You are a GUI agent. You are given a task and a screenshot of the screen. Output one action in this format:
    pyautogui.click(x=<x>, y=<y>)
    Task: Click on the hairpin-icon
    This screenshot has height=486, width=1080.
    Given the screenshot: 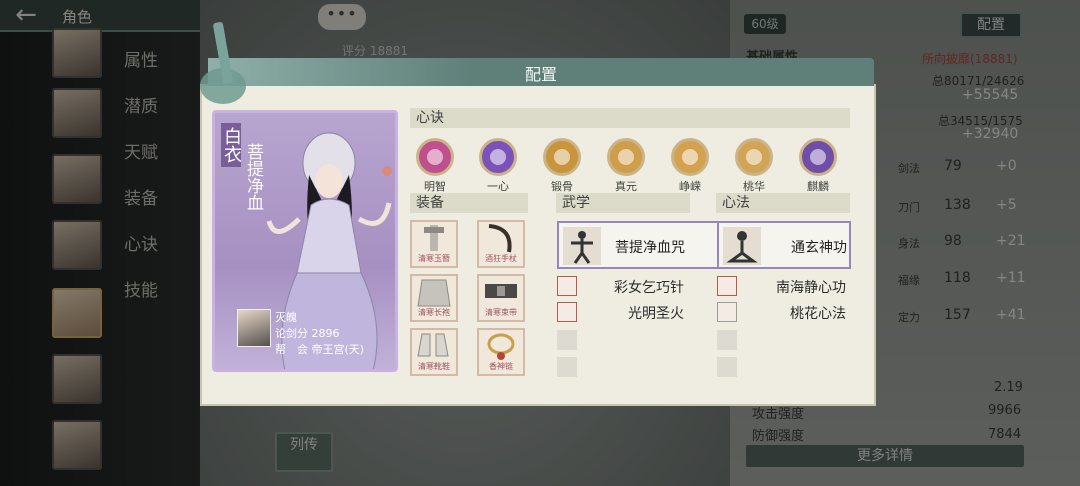 What is the action you would take?
    pyautogui.click(x=434, y=238)
    